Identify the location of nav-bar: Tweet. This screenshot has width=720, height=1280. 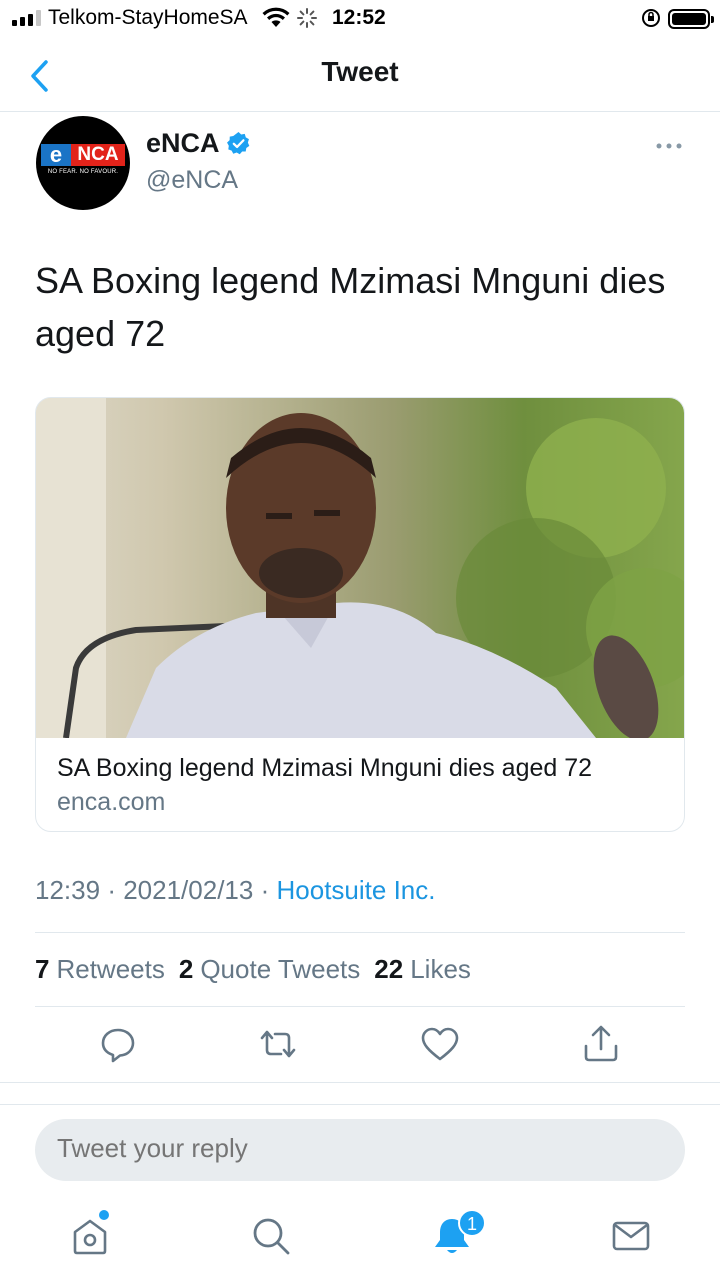
(360, 75).